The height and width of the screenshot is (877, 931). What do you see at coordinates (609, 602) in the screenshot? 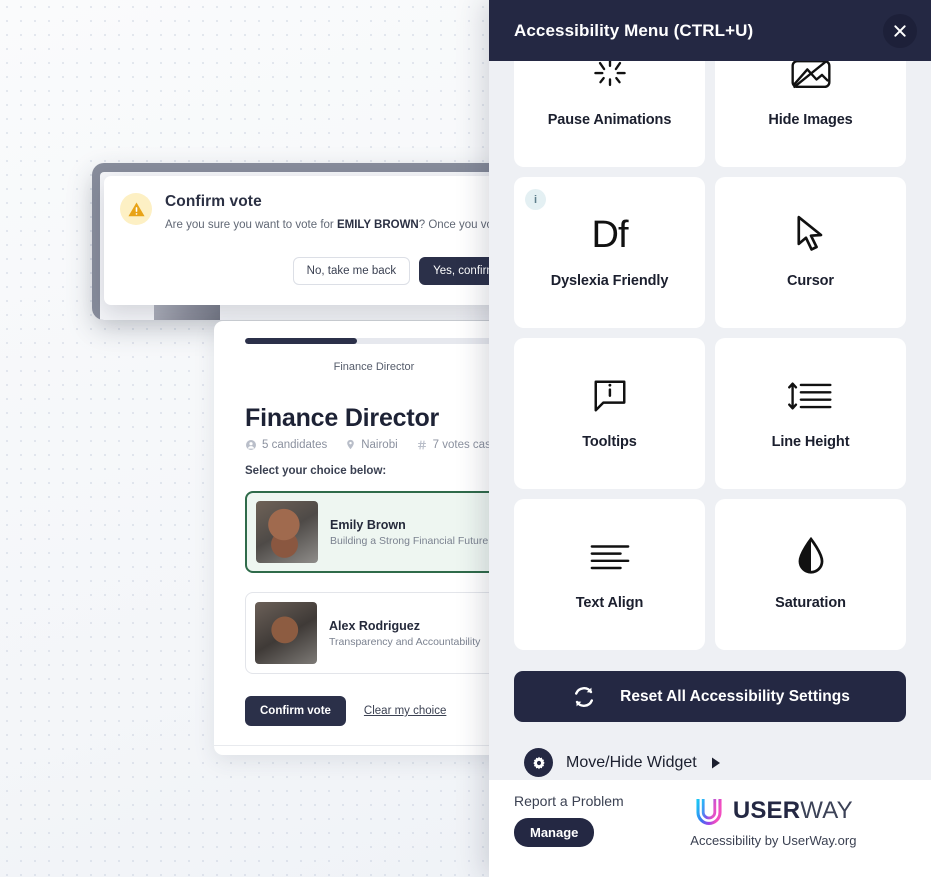
I see `tile-label: Text Align` at bounding box center [609, 602].